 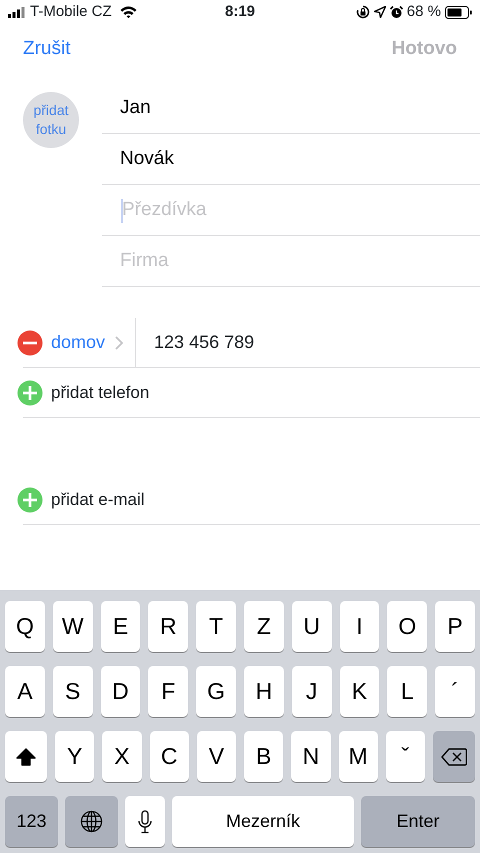 What do you see at coordinates (264, 691) in the screenshot?
I see `key: H` at bounding box center [264, 691].